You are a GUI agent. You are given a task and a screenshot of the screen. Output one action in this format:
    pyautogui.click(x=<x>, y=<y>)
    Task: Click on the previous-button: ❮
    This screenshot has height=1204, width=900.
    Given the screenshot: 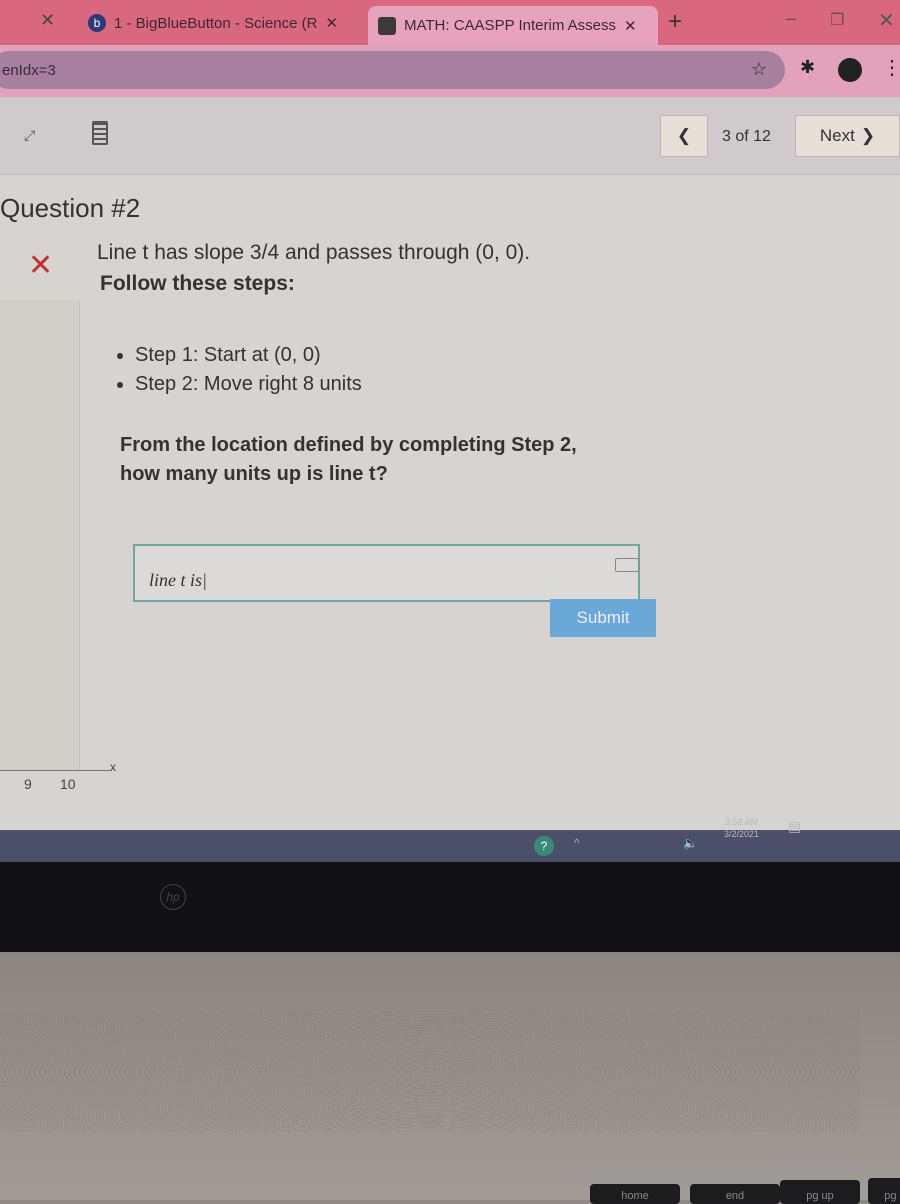 What is the action you would take?
    pyautogui.click(x=684, y=136)
    